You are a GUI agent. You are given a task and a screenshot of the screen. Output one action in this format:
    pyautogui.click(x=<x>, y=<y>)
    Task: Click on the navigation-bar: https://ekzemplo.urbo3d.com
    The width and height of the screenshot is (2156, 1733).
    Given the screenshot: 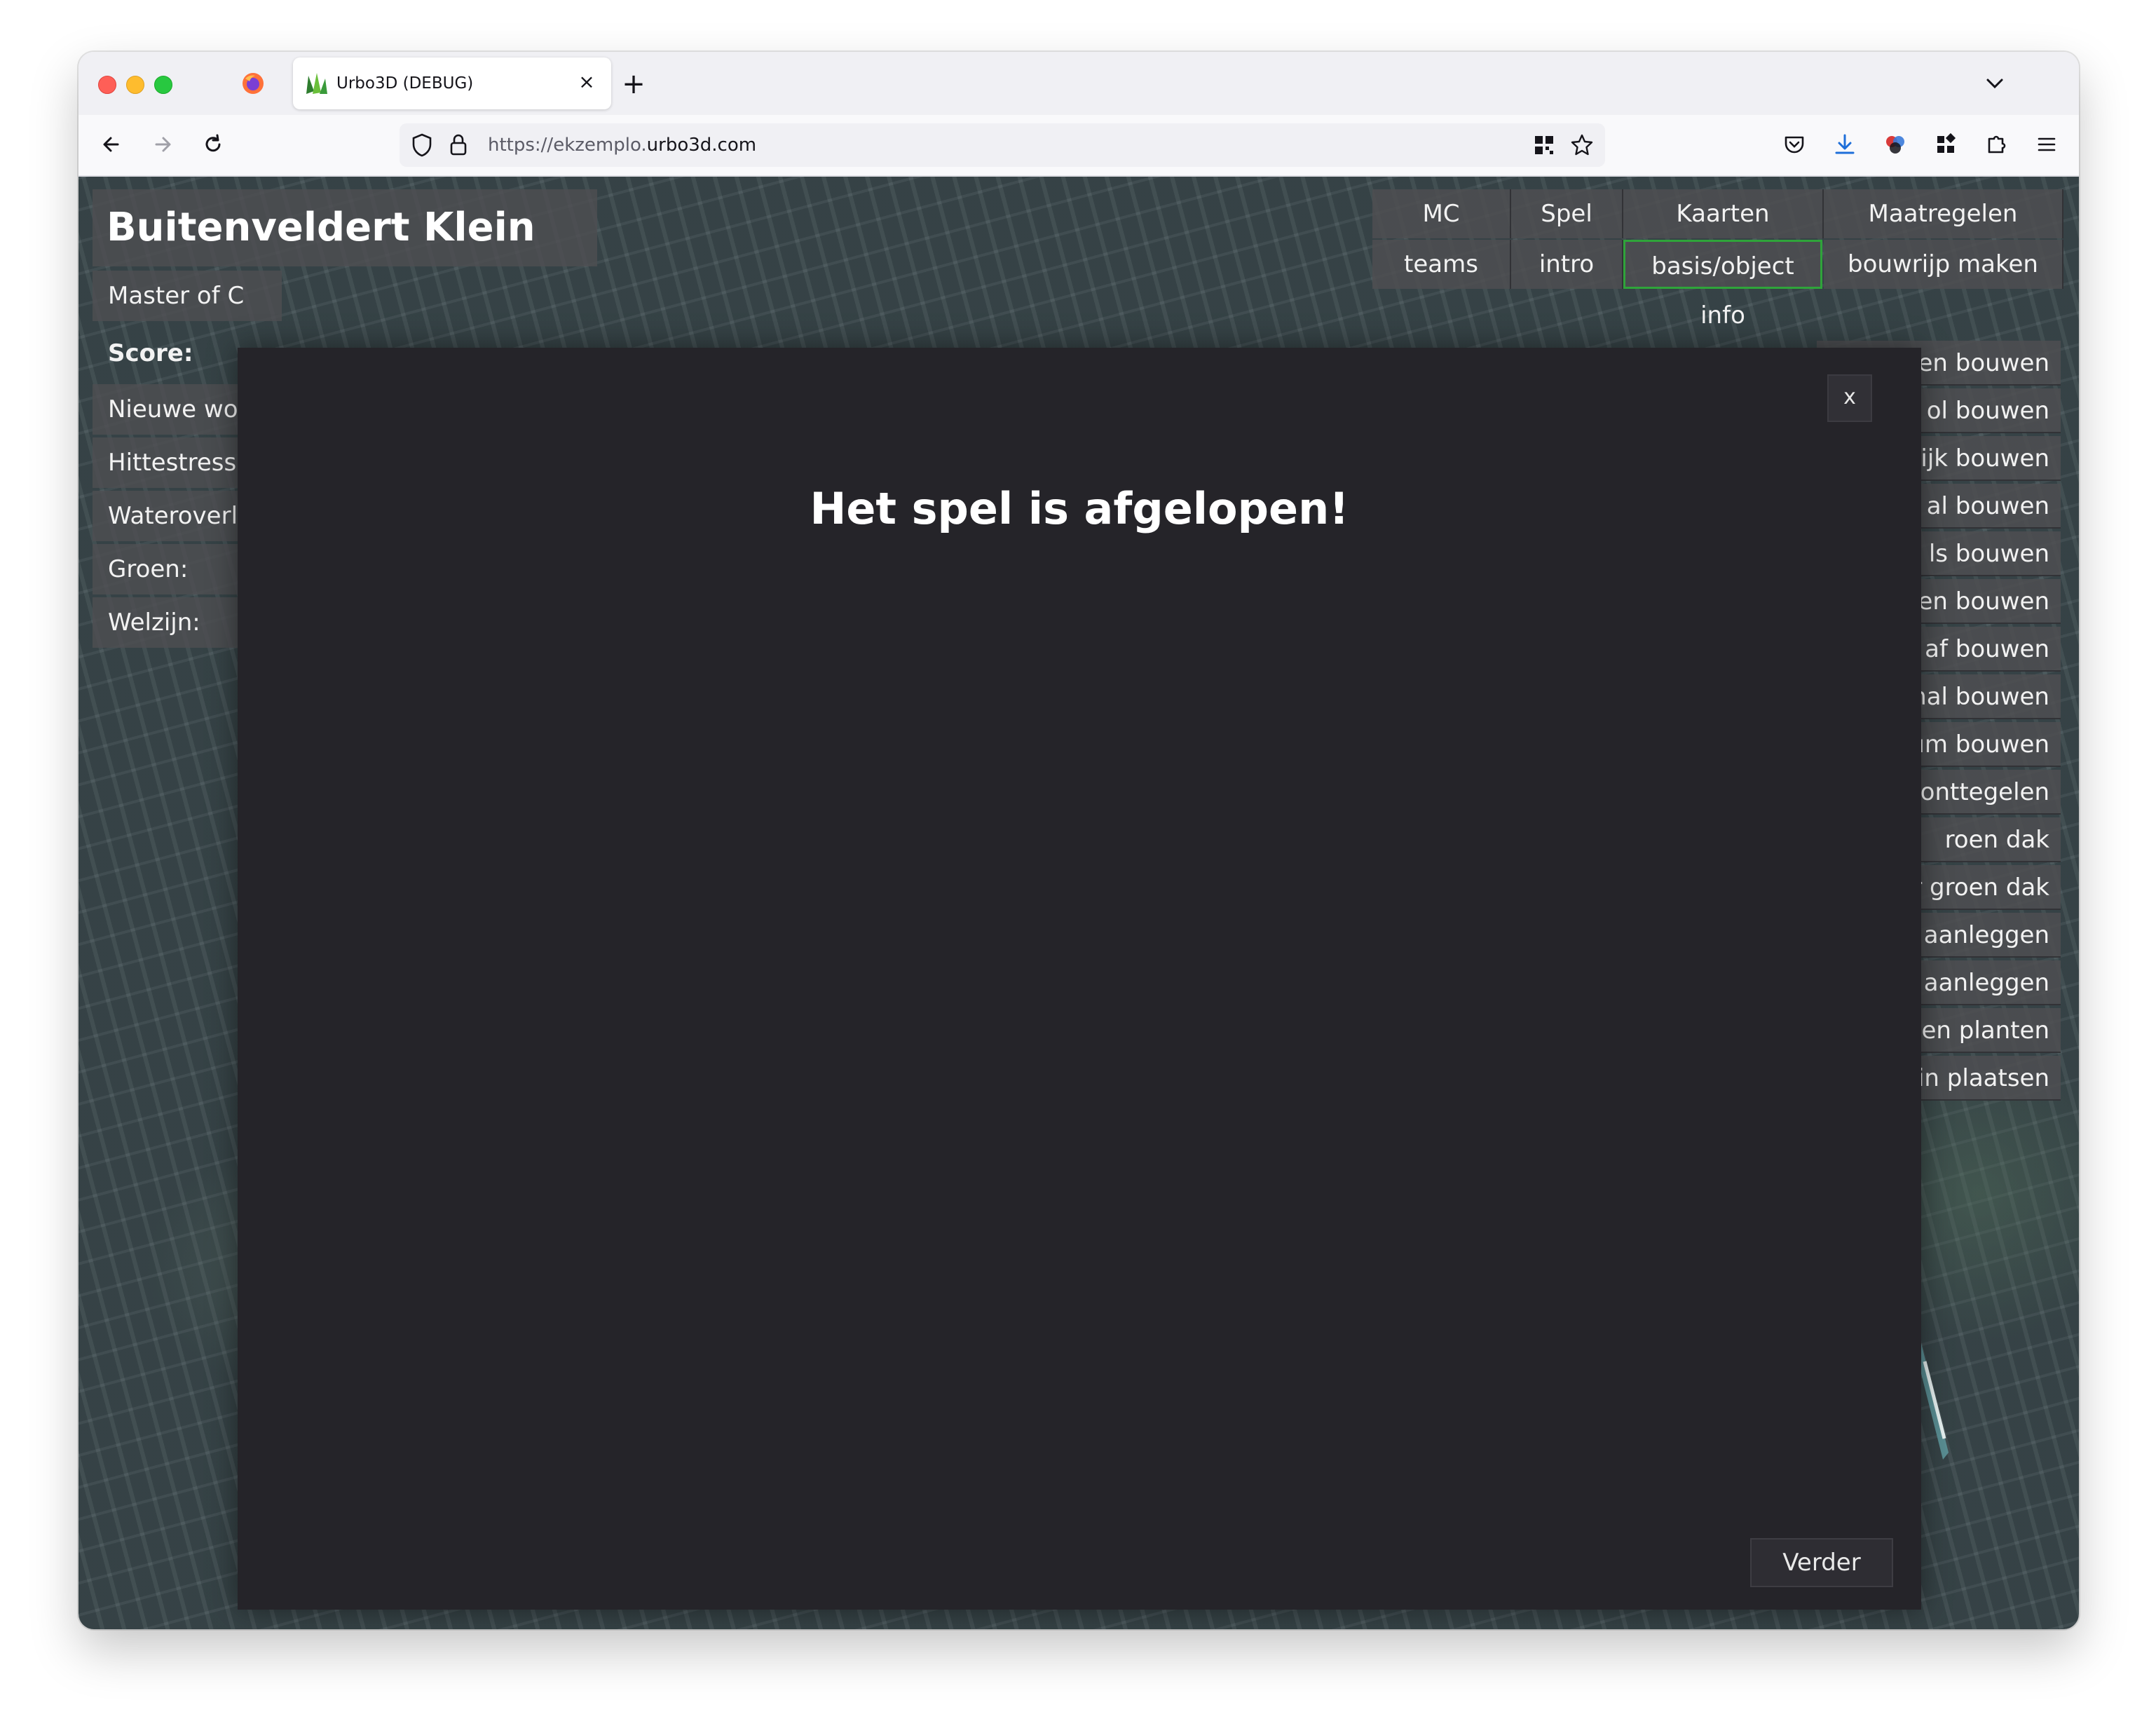 What is the action you would take?
    pyautogui.click(x=1079, y=146)
    